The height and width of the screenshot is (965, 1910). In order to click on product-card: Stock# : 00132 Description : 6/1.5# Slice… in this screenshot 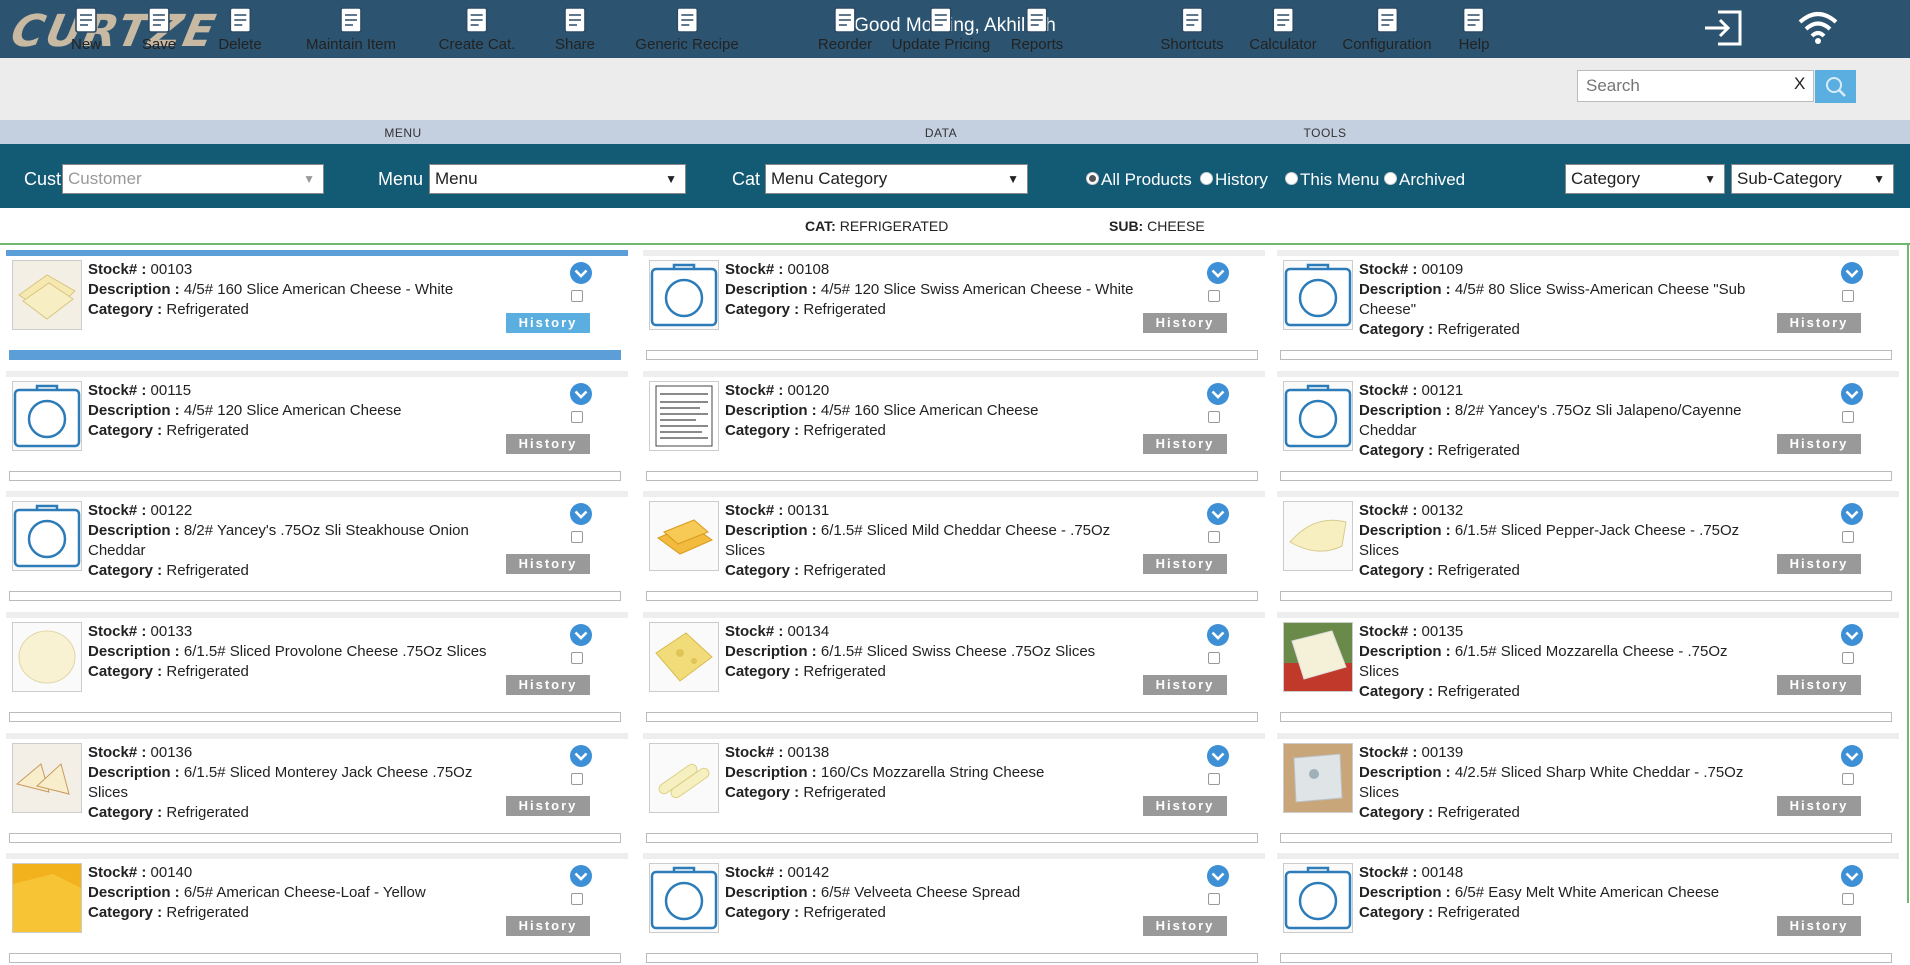, I will do `click(1588, 547)`.